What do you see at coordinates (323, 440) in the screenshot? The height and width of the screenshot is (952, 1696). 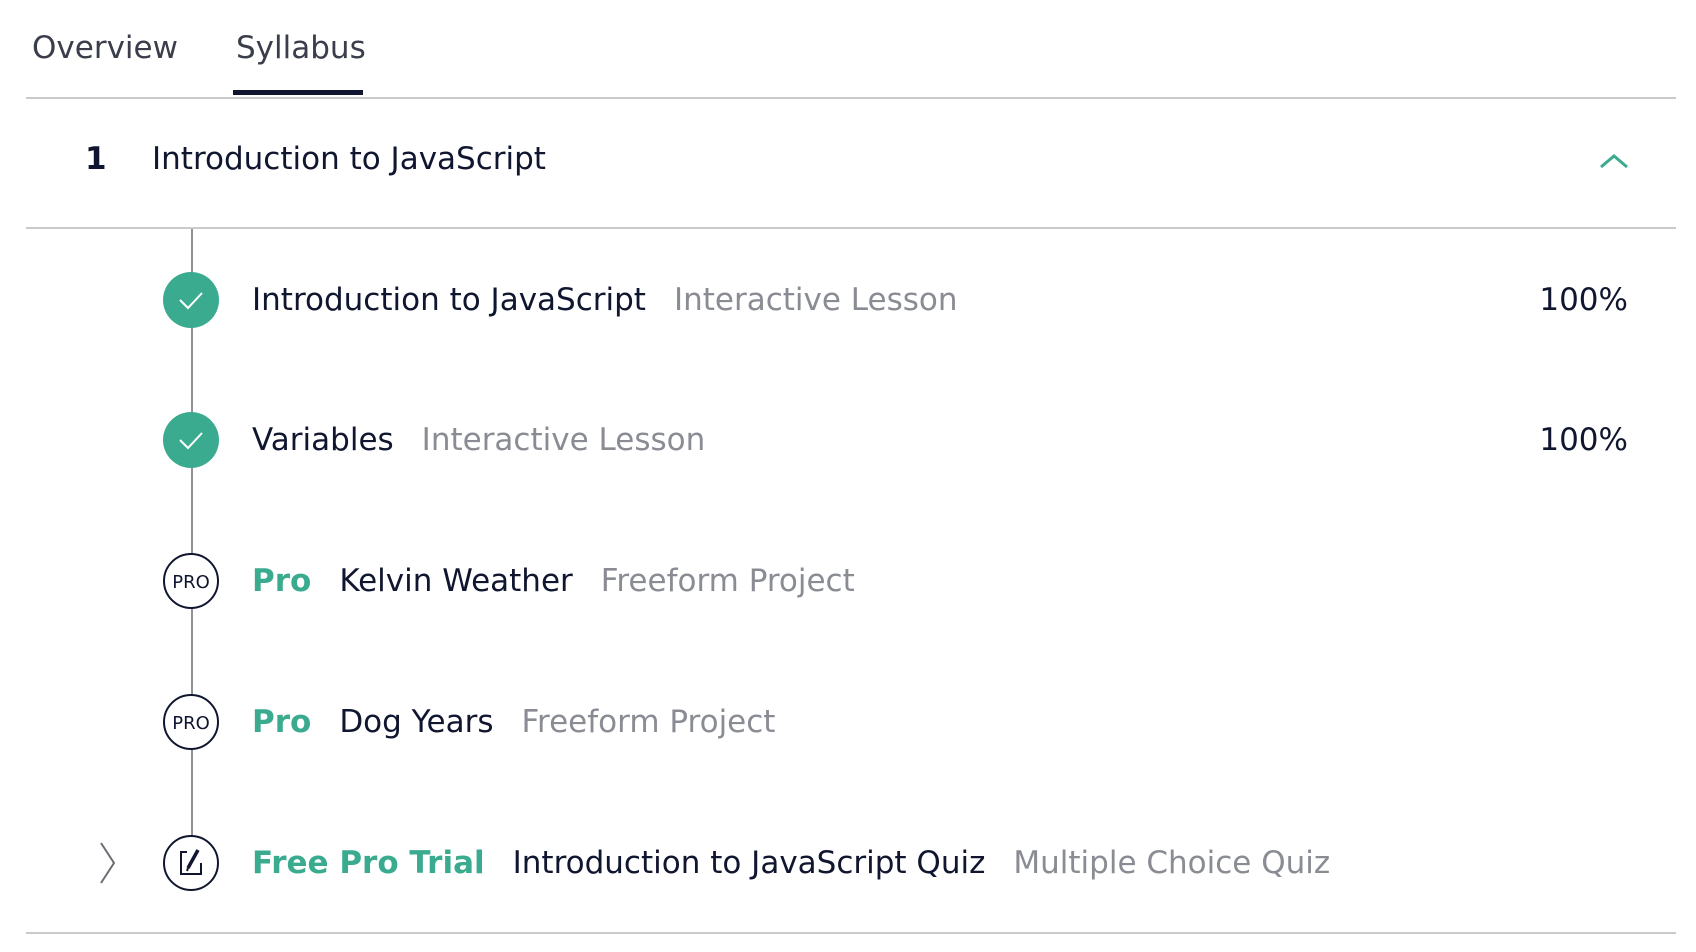 I see `lesson-title: Variables` at bounding box center [323, 440].